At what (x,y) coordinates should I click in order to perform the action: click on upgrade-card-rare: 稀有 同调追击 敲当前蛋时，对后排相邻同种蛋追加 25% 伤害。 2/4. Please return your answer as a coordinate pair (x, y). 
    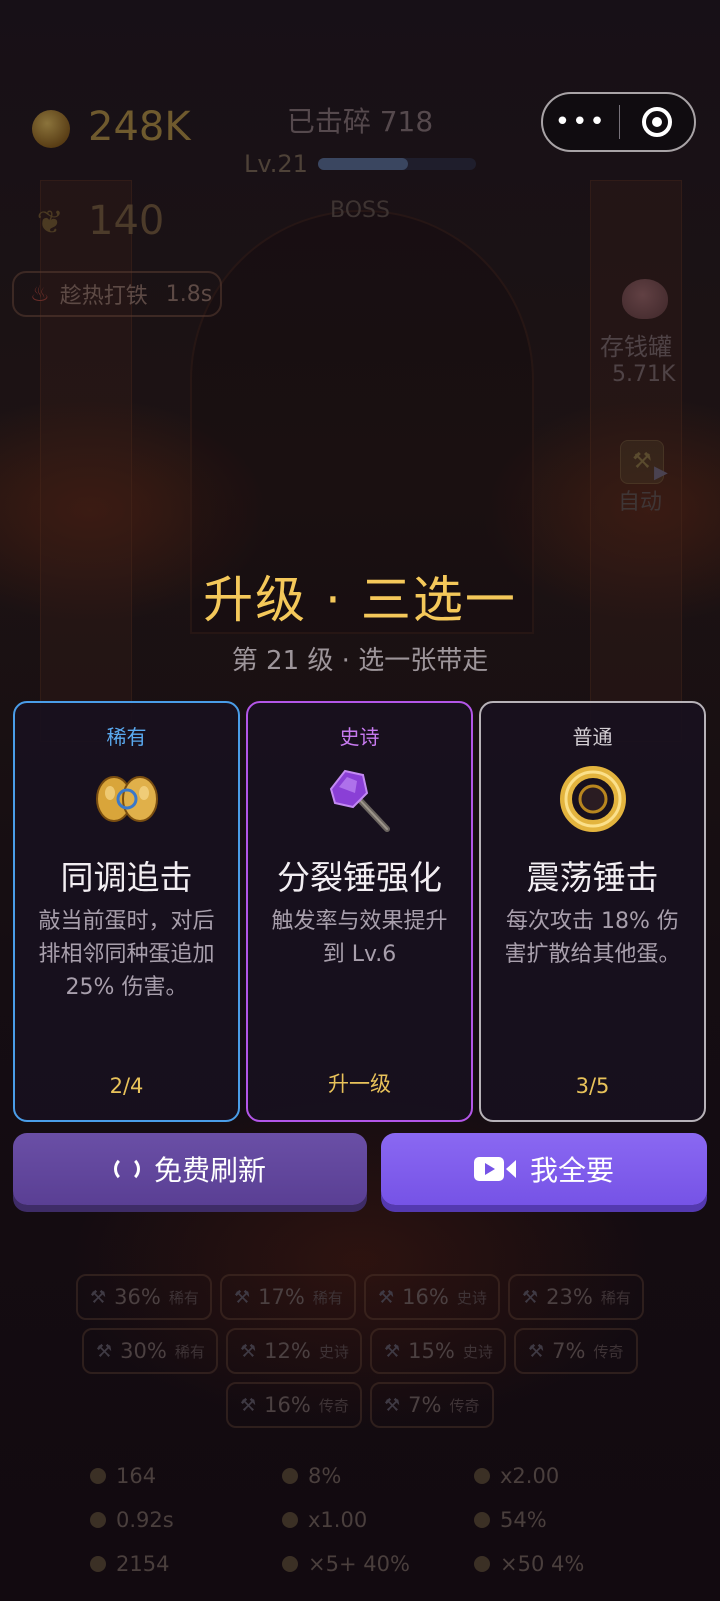
    Looking at the image, I should click on (126, 911).